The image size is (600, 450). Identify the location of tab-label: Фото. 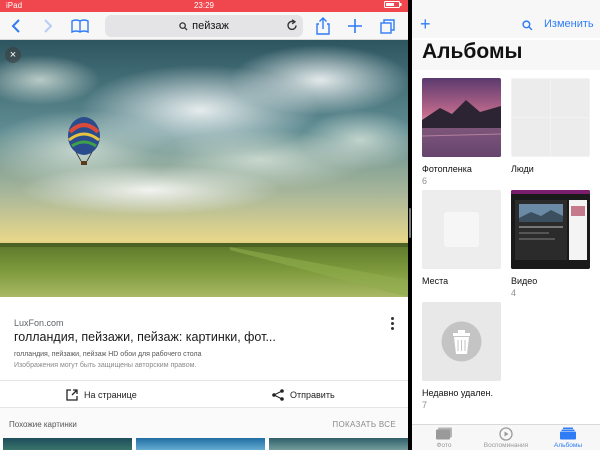
(444, 445).